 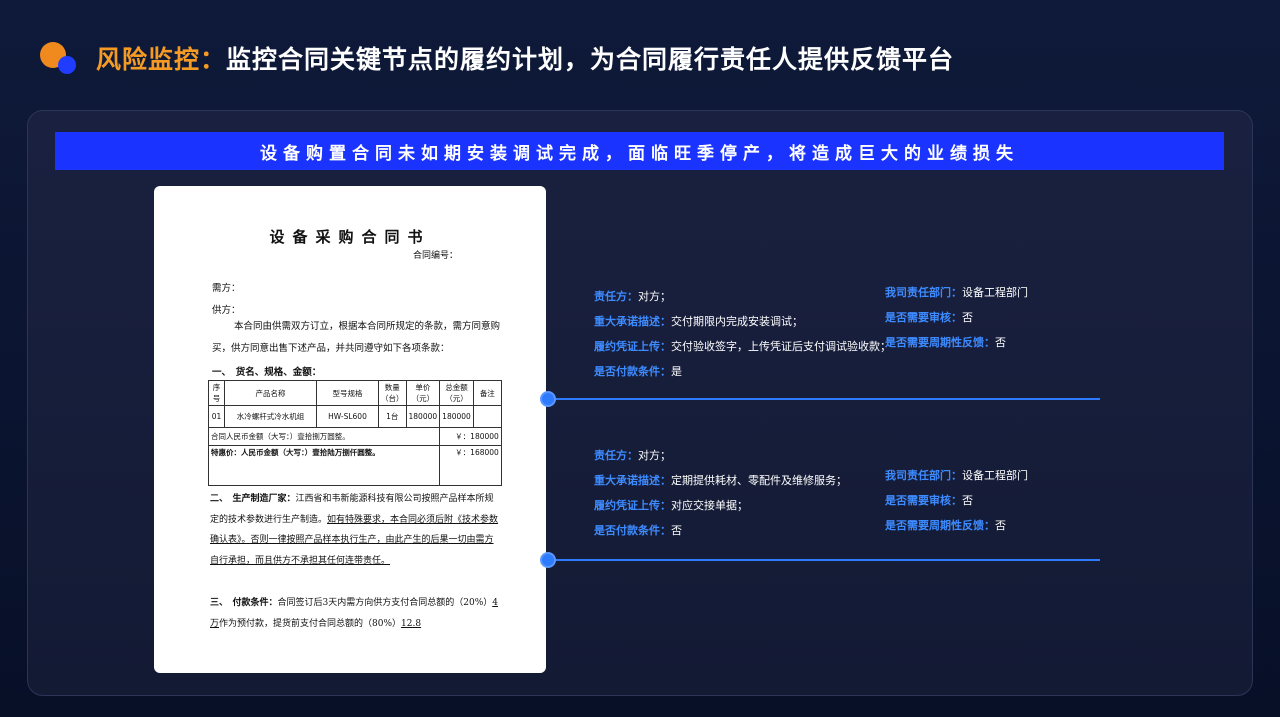 What do you see at coordinates (824, 399) in the screenshot?
I see `node1-timeline` at bounding box center [824, 399].